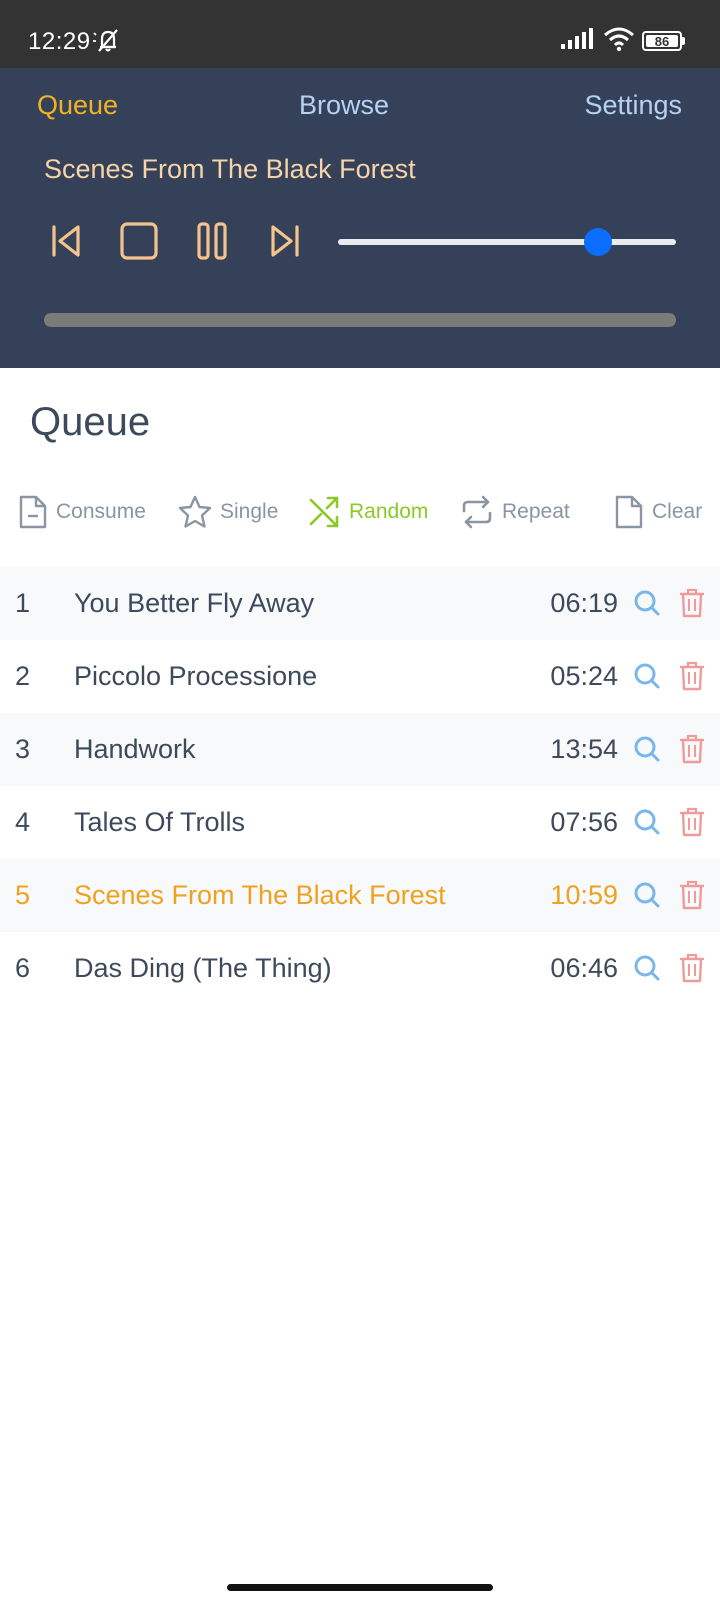 The width and height of the screenshot is (720, 1600). What do you see at coordinates (108, 42) in the screenshot?
I see `bell-off-icon` at bounding box center [108, 42].